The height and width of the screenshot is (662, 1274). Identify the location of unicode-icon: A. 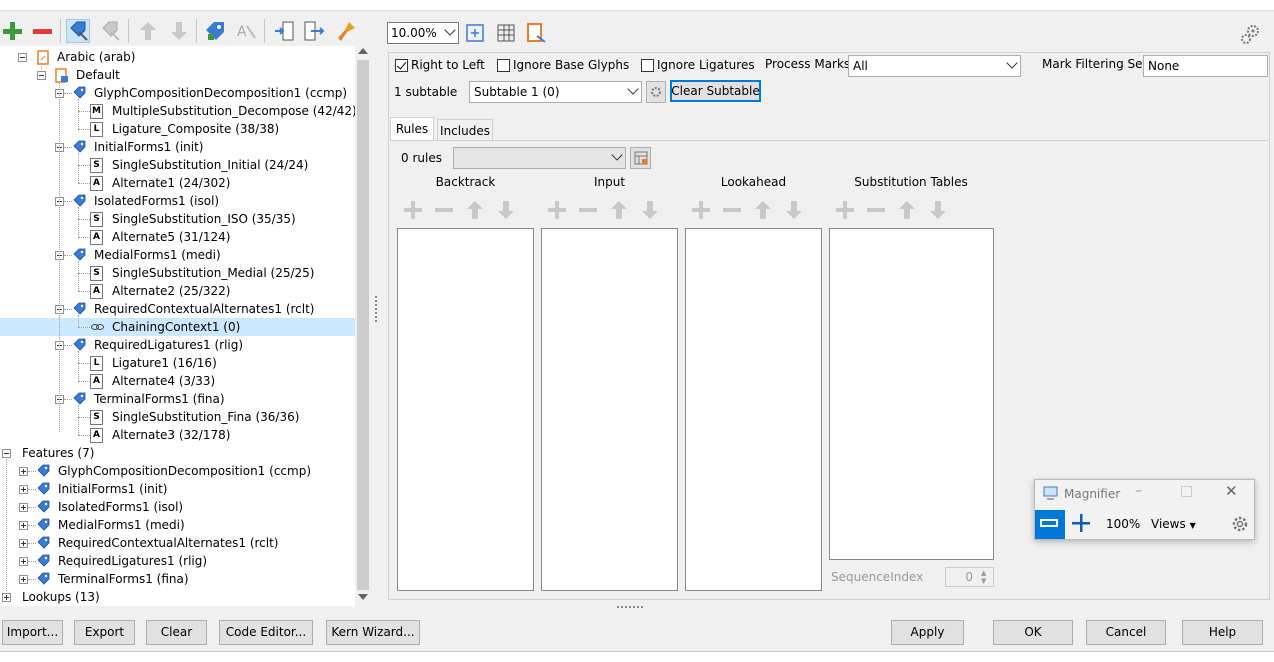
(246, 31).